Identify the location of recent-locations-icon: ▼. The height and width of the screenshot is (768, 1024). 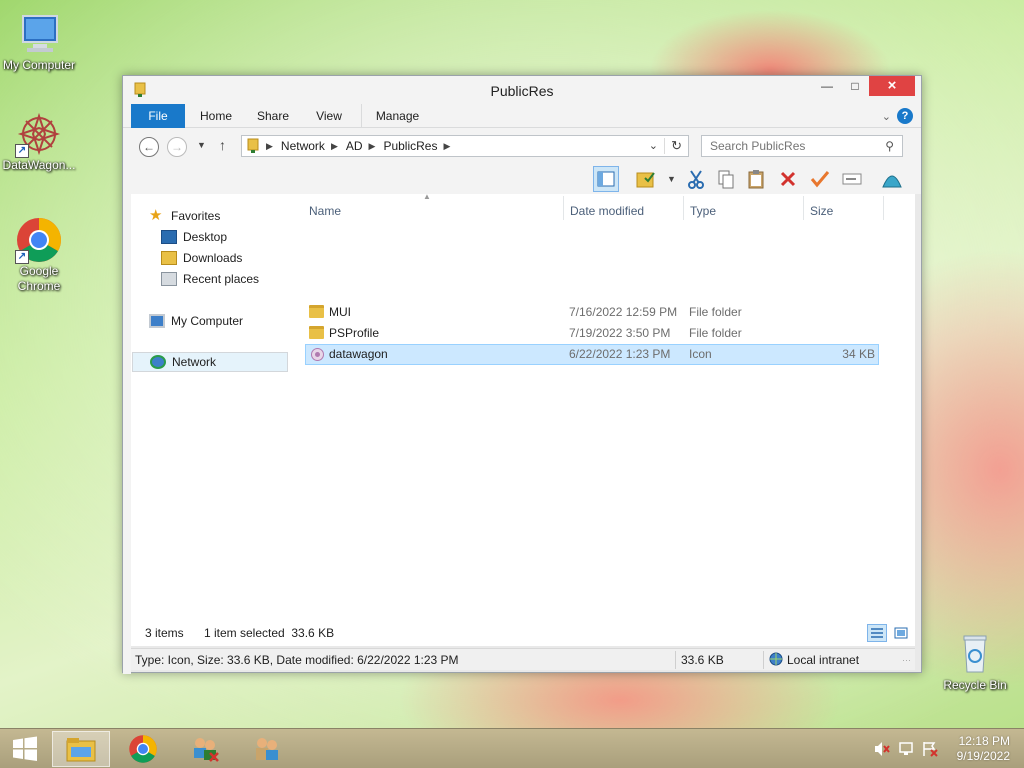
(201, 145).